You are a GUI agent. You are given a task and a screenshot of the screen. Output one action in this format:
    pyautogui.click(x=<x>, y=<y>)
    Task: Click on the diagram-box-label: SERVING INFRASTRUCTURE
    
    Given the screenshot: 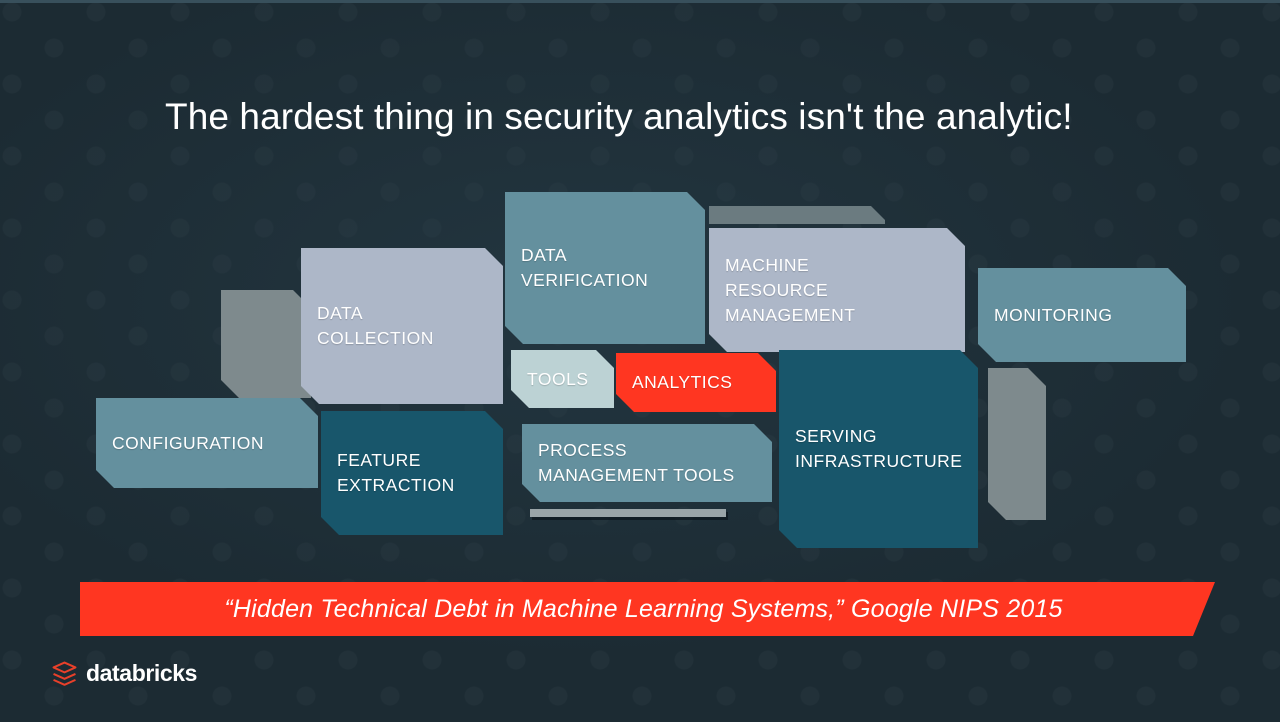 What is the action you would take?
    pyautogui.click(x=879, y=448)
    